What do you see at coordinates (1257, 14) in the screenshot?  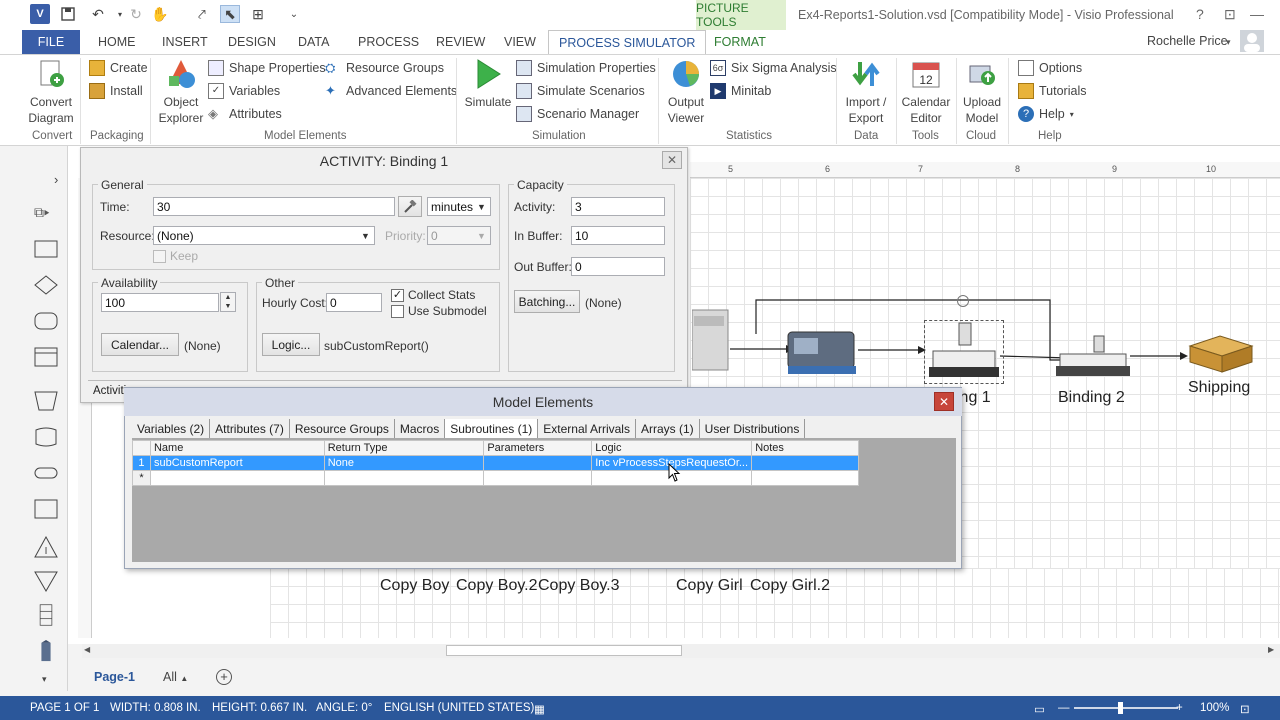 I see `minimize-icon: —` at bounding box center [1257, 14].